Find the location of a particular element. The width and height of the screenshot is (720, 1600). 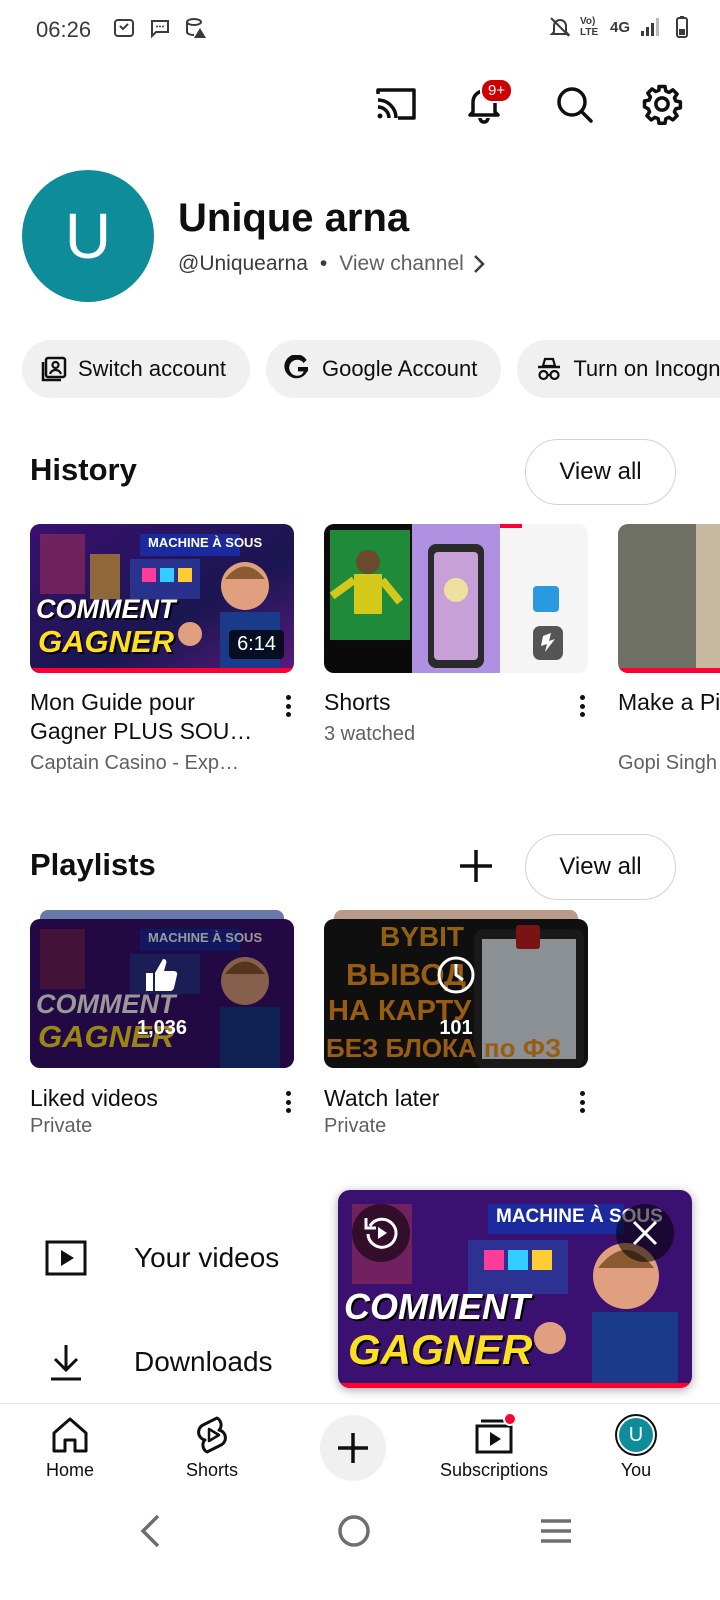

history-title: History is located at coordinates (83, 469).